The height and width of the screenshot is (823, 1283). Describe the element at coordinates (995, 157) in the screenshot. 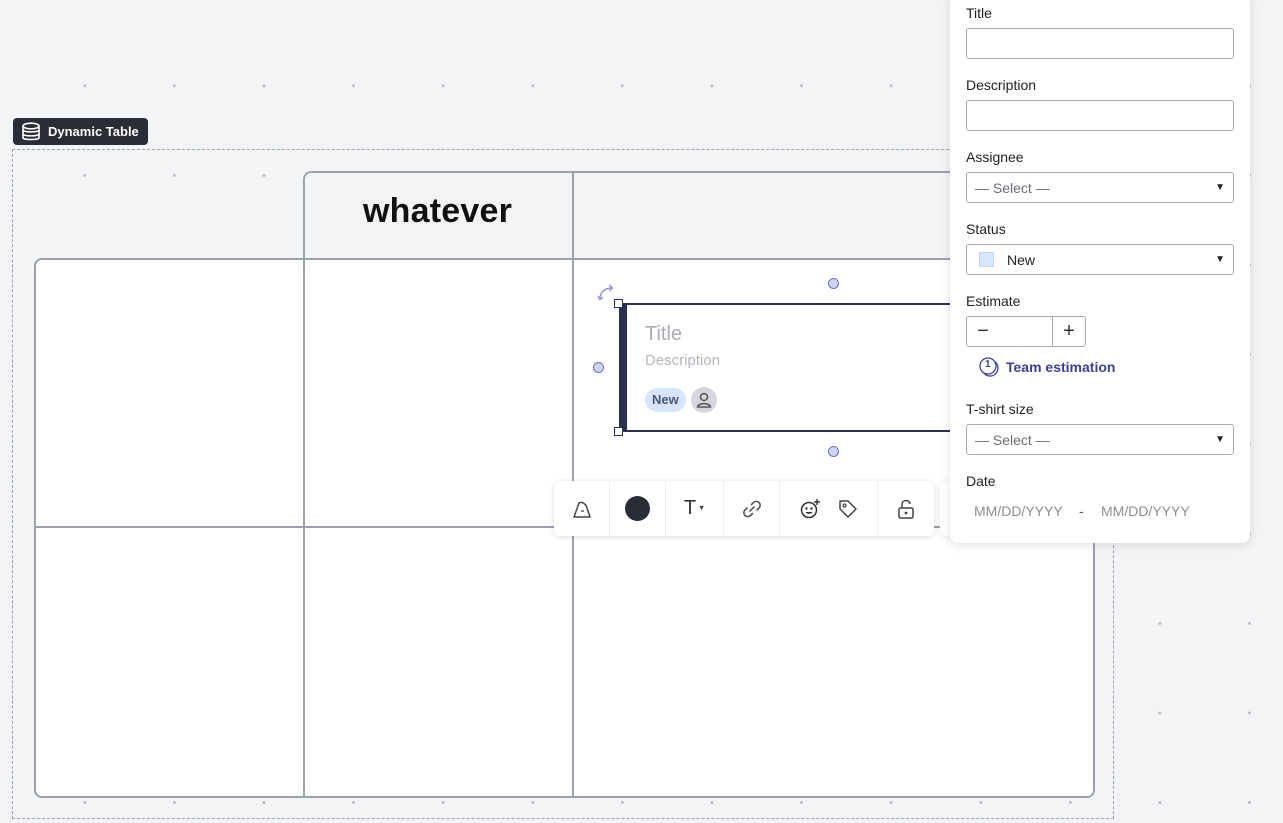

I see `assignee-label: Assignee` at that location.